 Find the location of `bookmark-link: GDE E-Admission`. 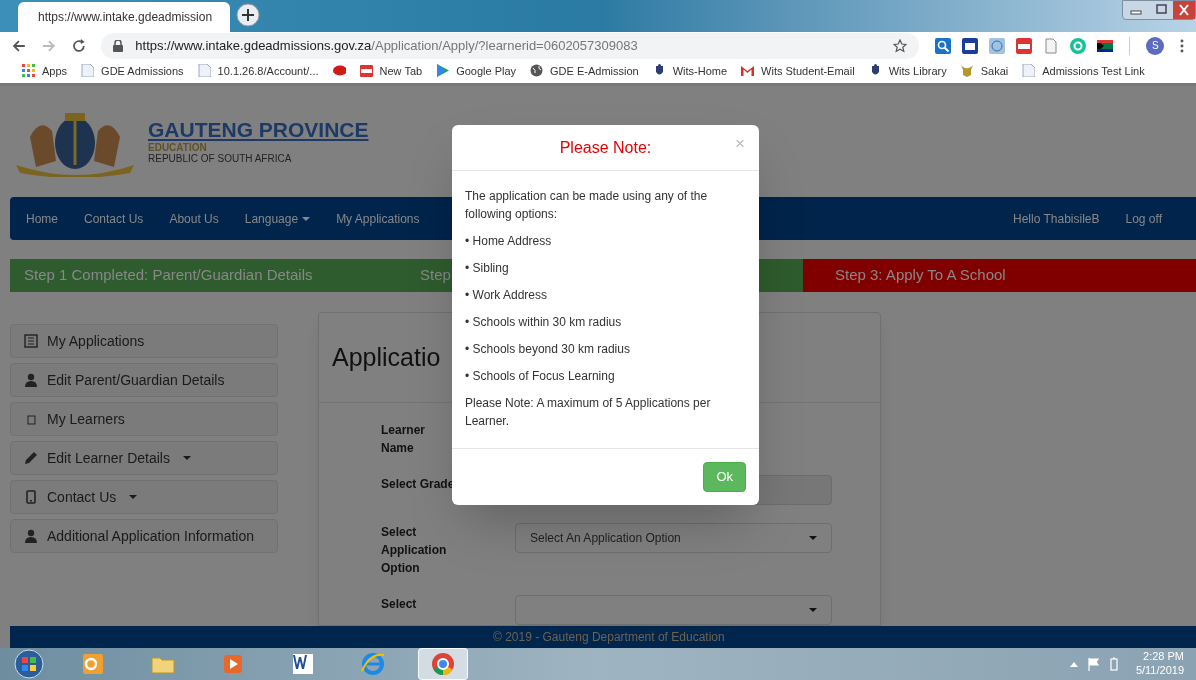

bookmark-link: GDE E-Admission is located at coordinates (594, 71).